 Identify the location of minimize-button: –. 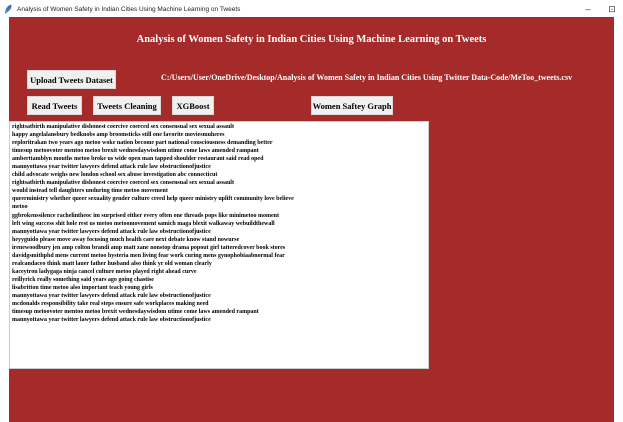
(588, 9).